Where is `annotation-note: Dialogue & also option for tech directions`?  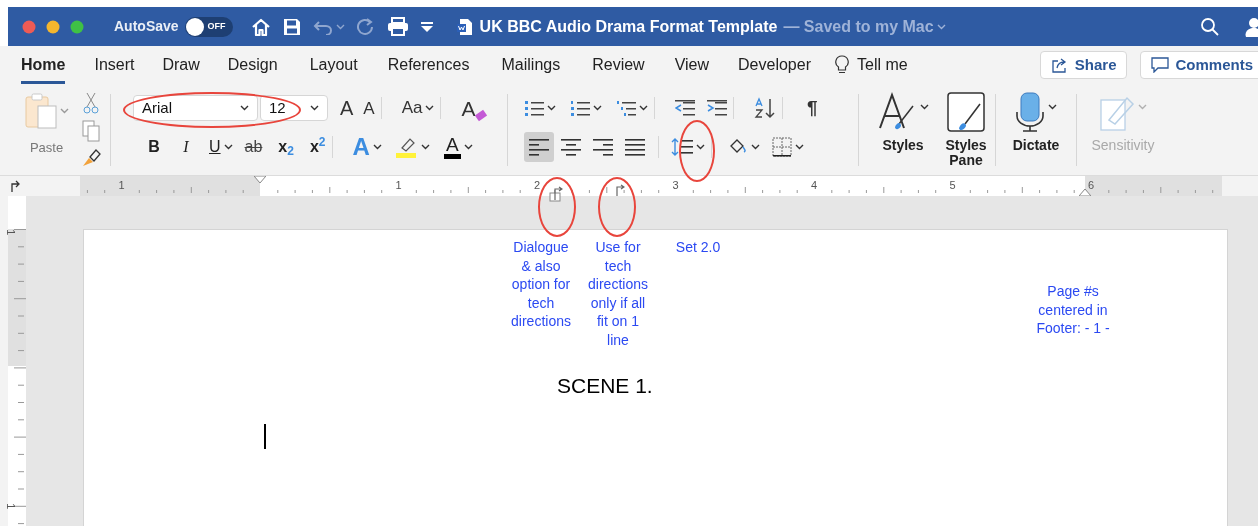
annotation-note: Dialogue & also option for tech directions is located at coordinates (541, 284).